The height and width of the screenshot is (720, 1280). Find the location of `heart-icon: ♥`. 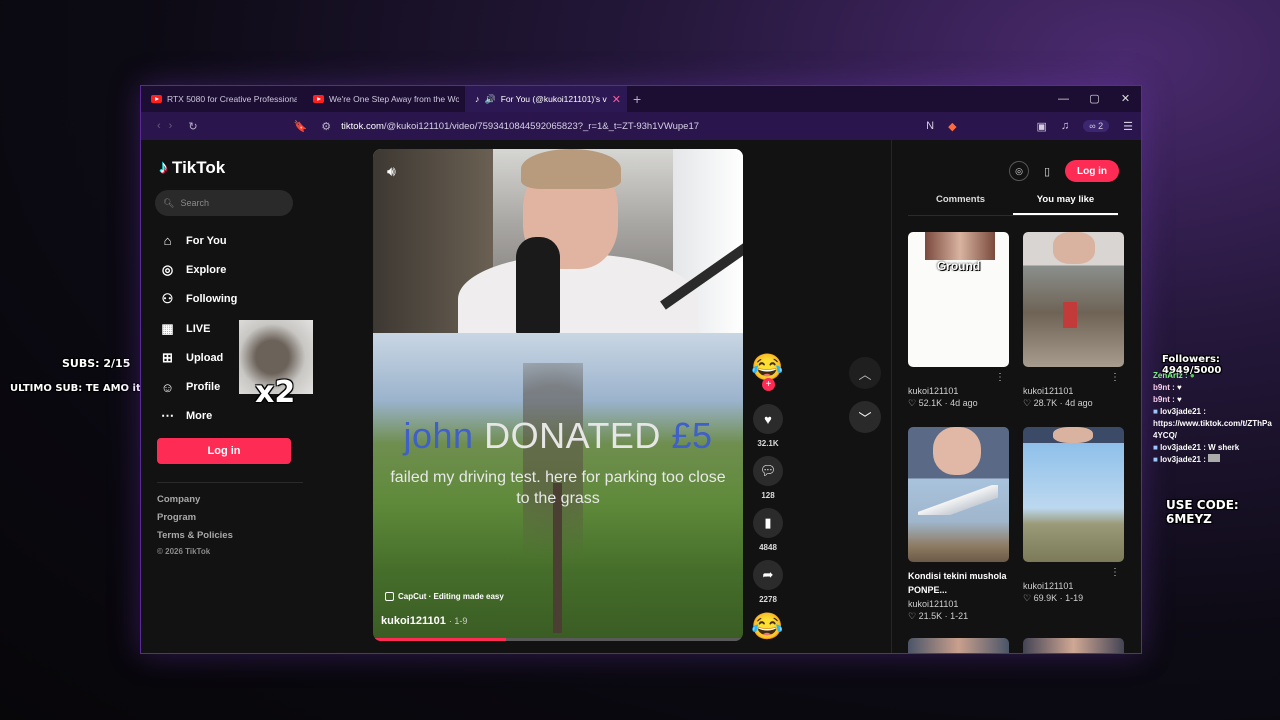

heart-icon: ♥ is located at coordinates (768, 419).